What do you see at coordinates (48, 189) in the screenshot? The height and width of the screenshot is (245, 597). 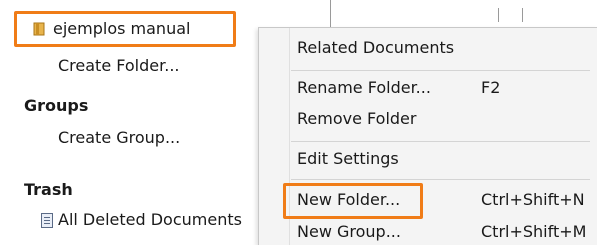 I see `trash-heading: Trash` at bounding box center [48, 189].